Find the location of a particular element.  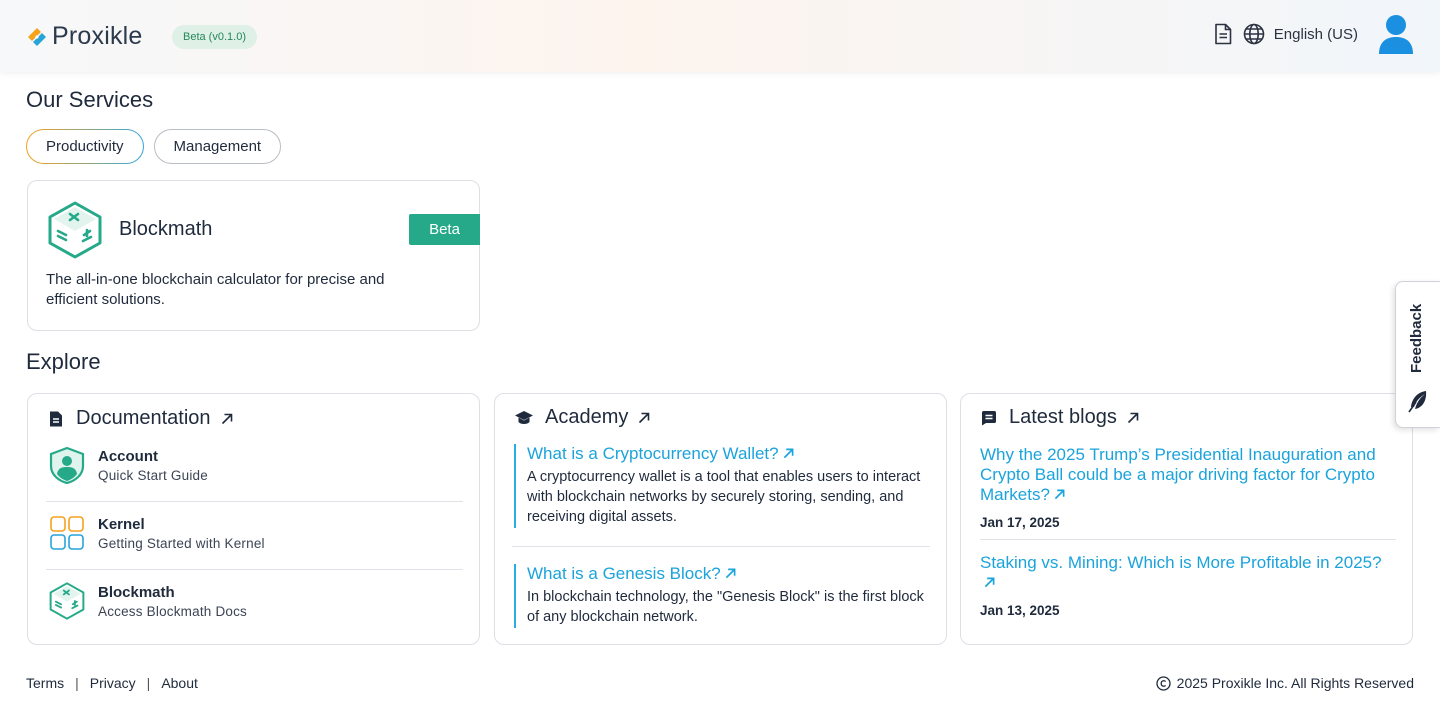

document-icon is located at coordinates (1223, 34).